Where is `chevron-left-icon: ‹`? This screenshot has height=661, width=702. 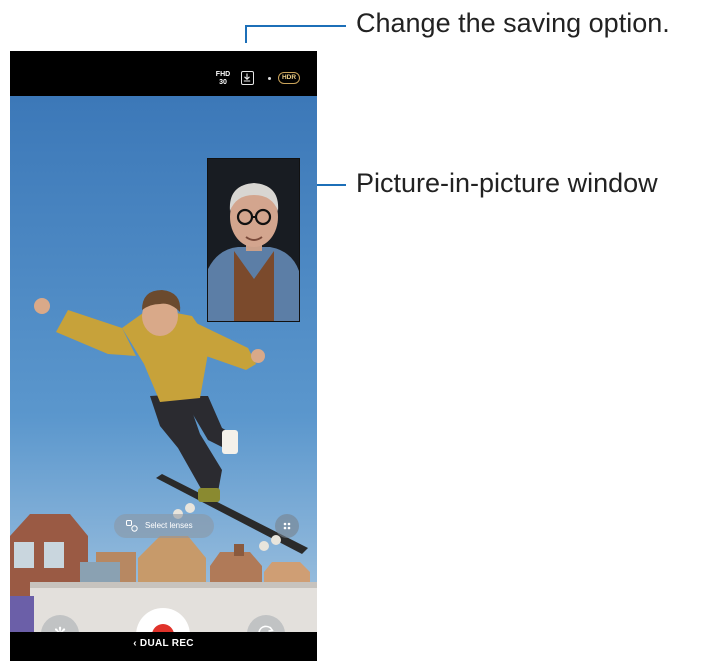
chevron-left-icon: ‹ is located at coordinates (135, 643).